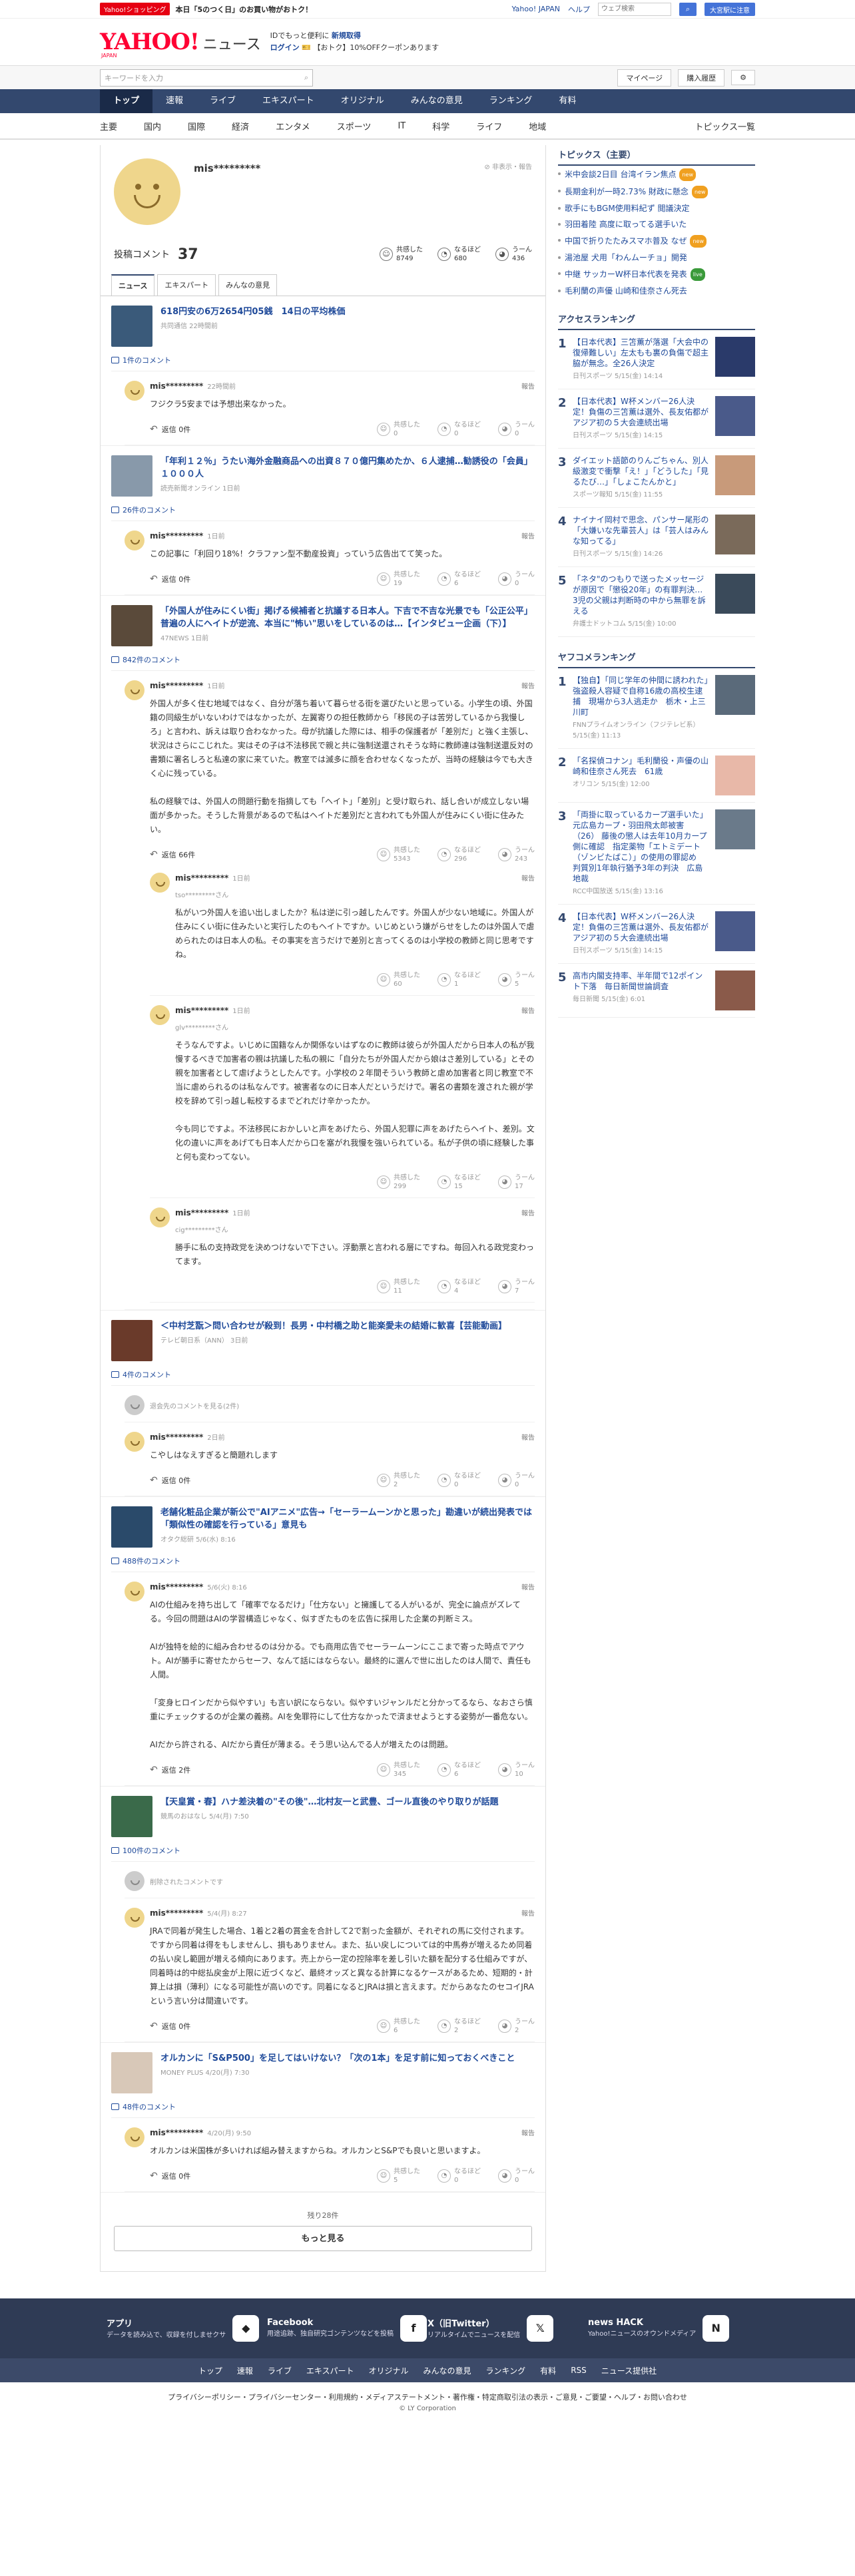  Describe the element at coordinates (459, 854) in the screenshot. I see `naruhodo,◔-button: ◔ なるほど 296` at that location.